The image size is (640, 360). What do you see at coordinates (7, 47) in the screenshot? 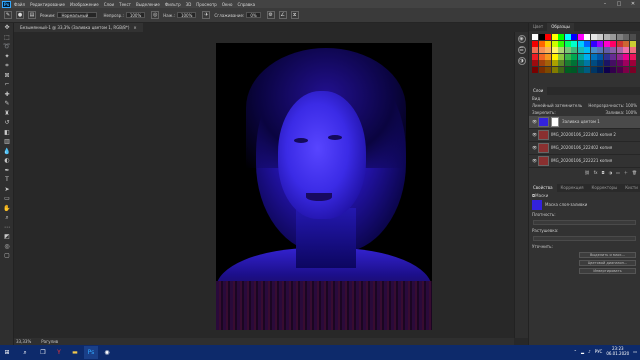
I see `lasso-tool-icon: ➰` at bounding box center [7, 47].